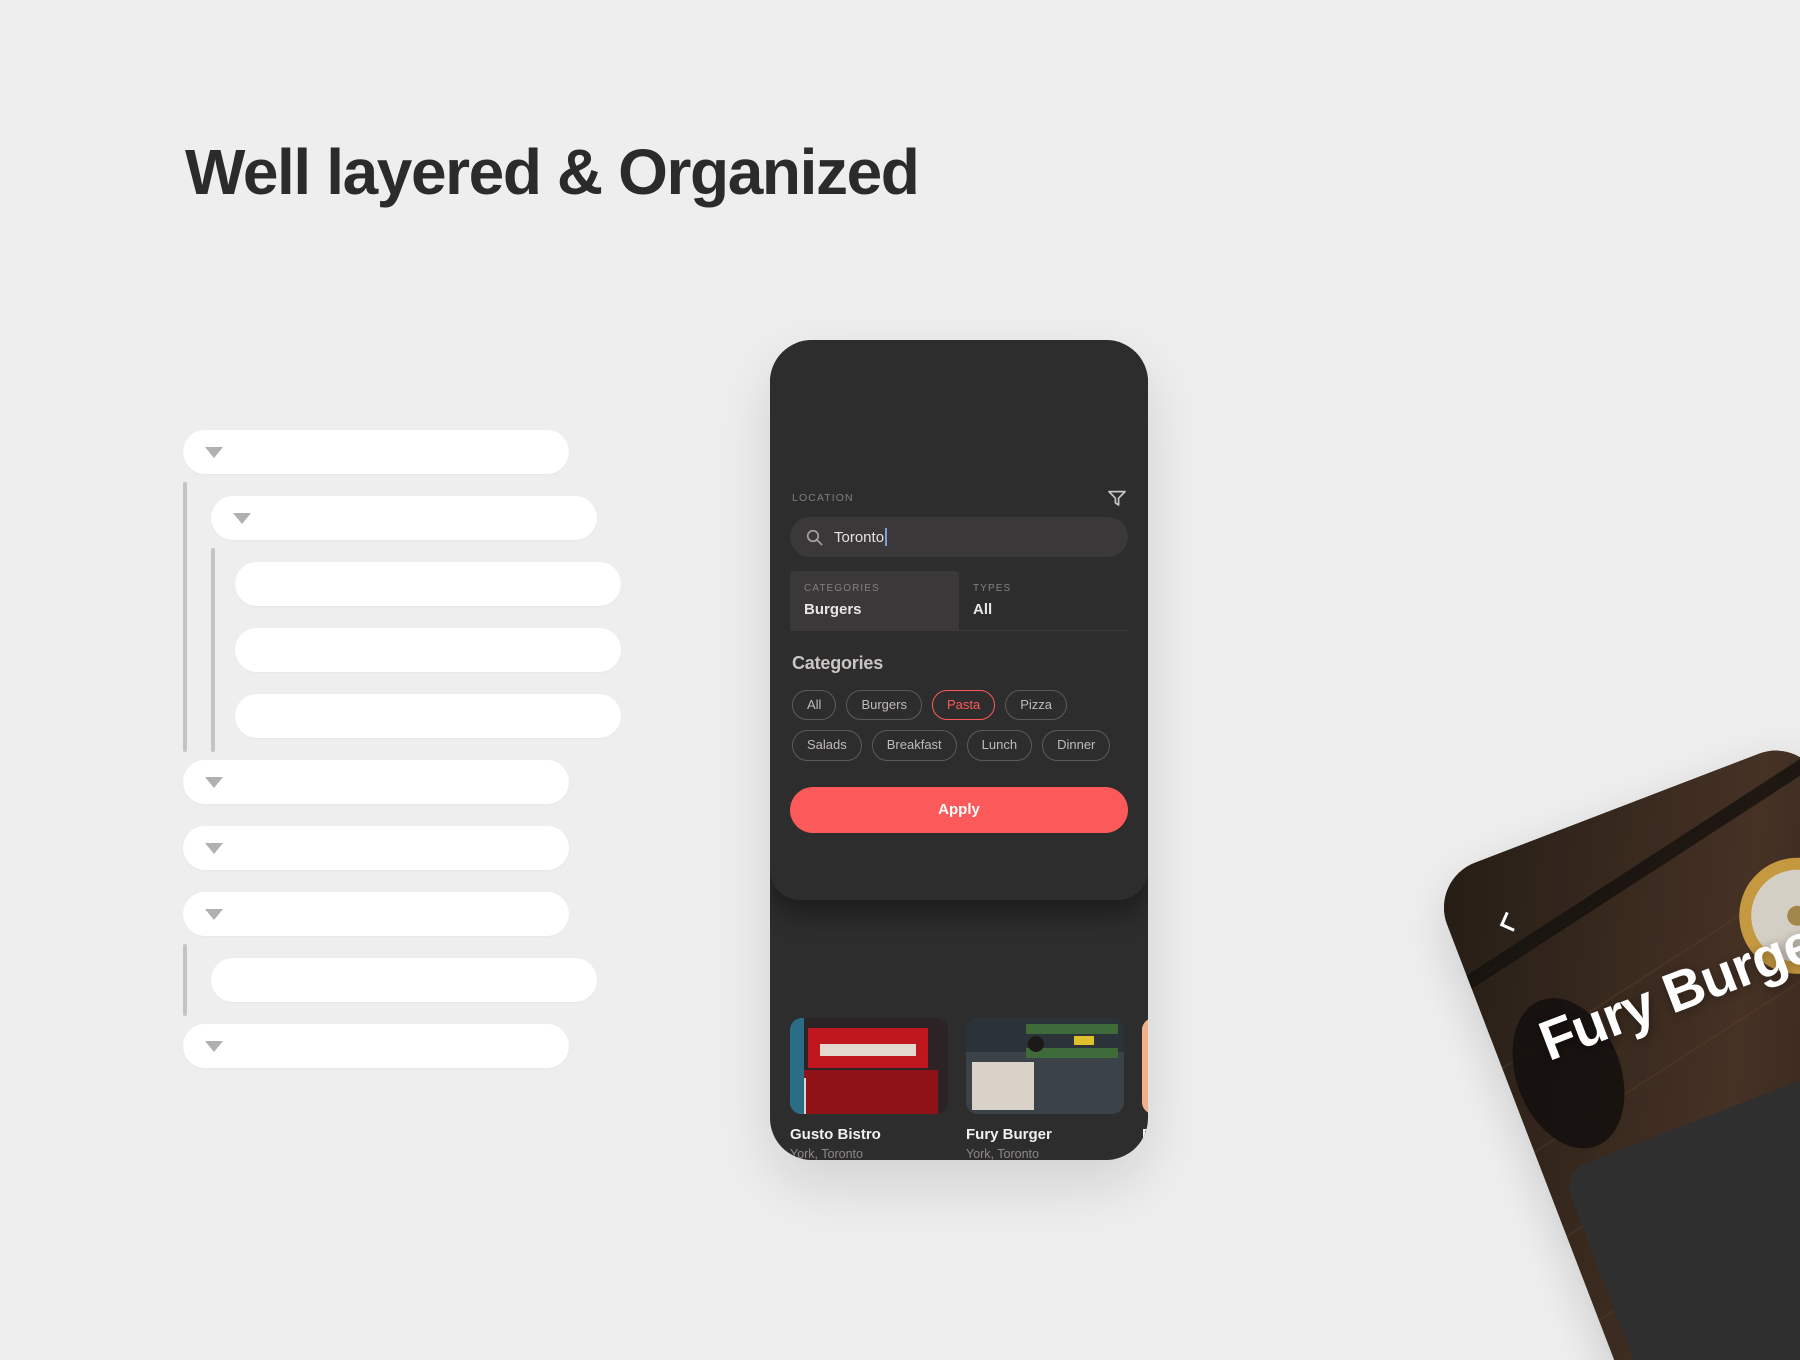 The height and width of the screenshot is (1360, 1800). What do you see at coordinates (1043, 600) in the screenshot?
I see `filter-tab-types: TYPES All` at bounding box center [1043, 600].